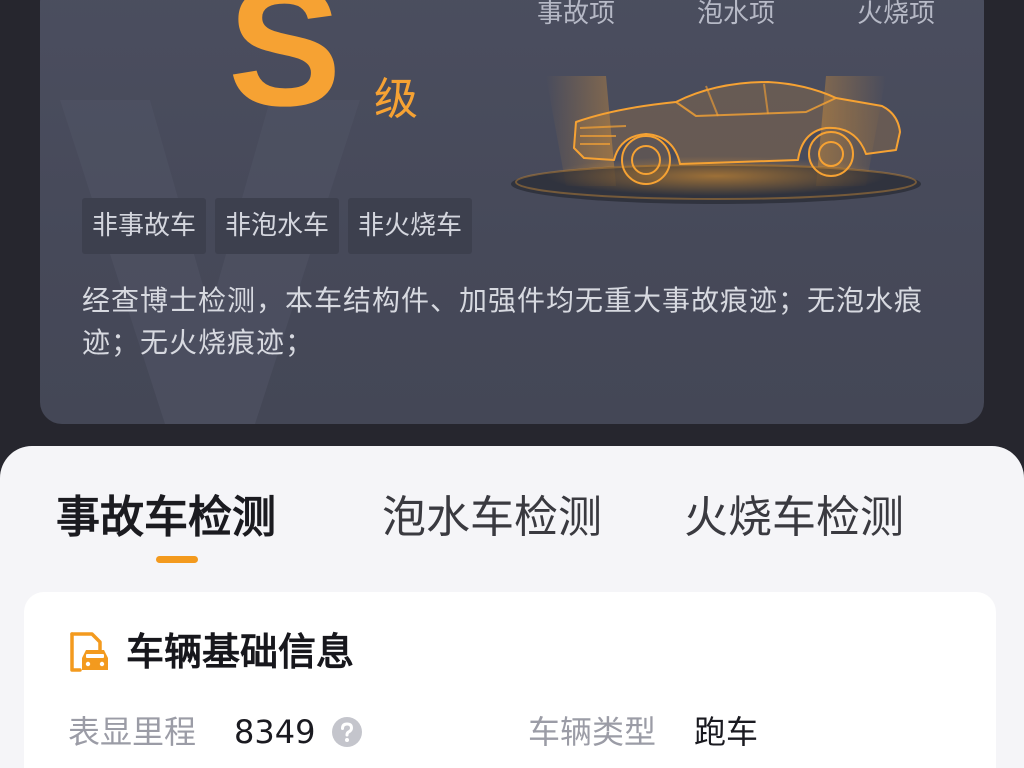  I want to click on vehicle-info-title: 车辆基础信息, so click(240, 652).